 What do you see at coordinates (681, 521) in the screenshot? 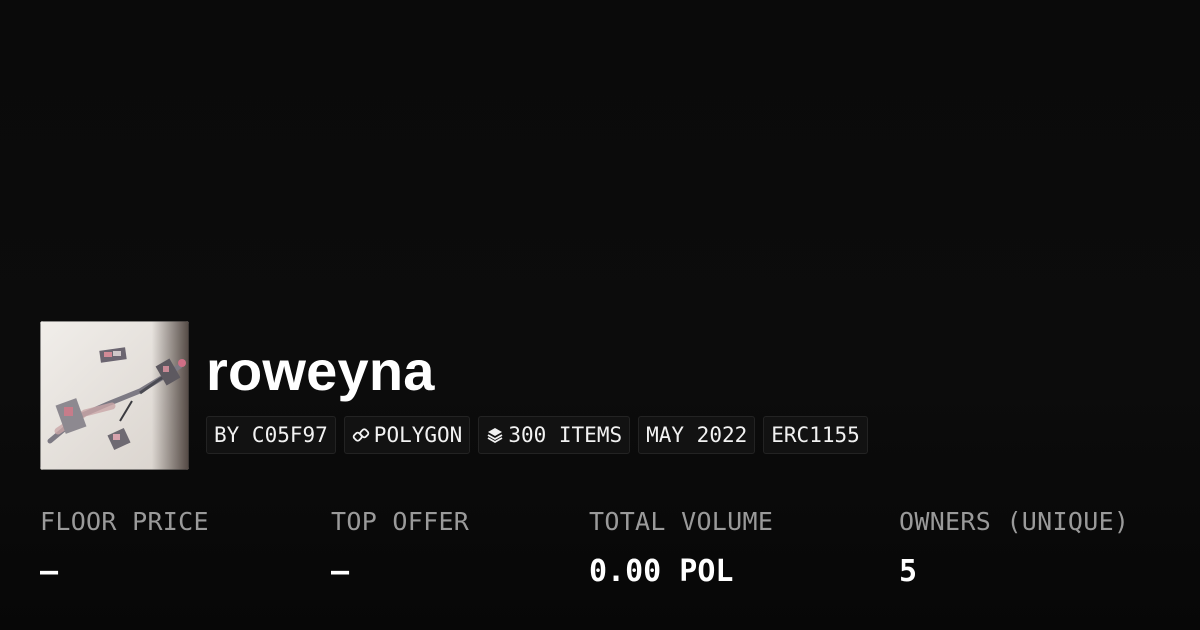
I see `stat-label: TOTAL VOLUME` at bounding box center [681, 521].